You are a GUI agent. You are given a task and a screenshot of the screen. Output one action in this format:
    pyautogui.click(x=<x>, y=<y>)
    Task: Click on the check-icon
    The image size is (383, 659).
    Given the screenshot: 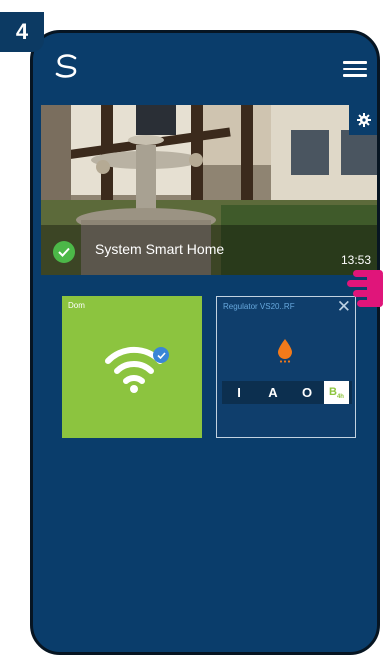 What is the action you would take?
    pyautogui.click(x=161, y=355)
    